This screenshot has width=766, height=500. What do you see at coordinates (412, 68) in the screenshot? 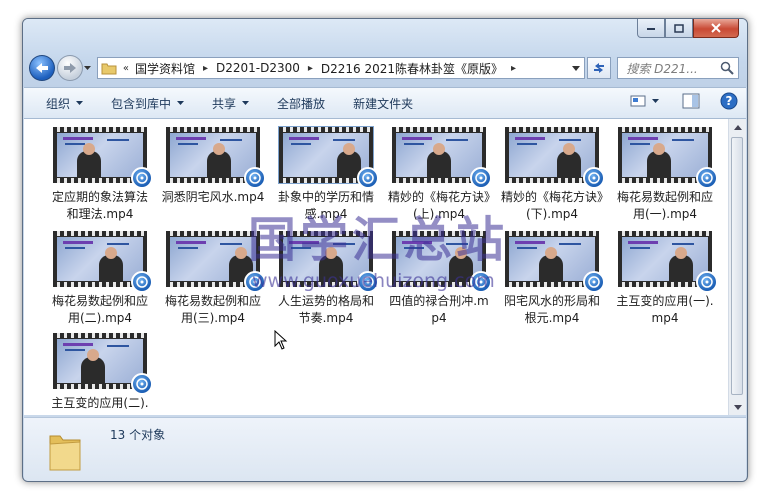
I see `breadcrumb-item-3: D2216 2021陈春林卦筮《原版》` at bounding box center [412, 68].